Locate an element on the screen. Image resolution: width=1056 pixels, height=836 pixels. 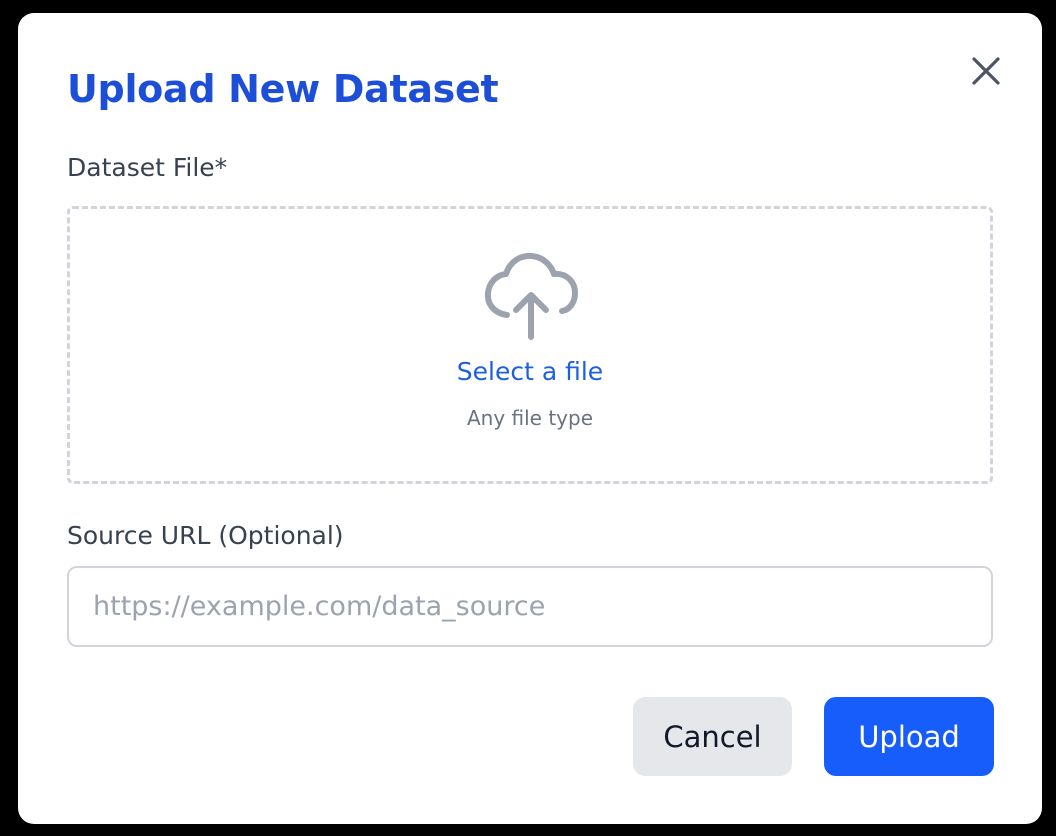
select-file-link: Select a file is located at coordinates (530, 371).